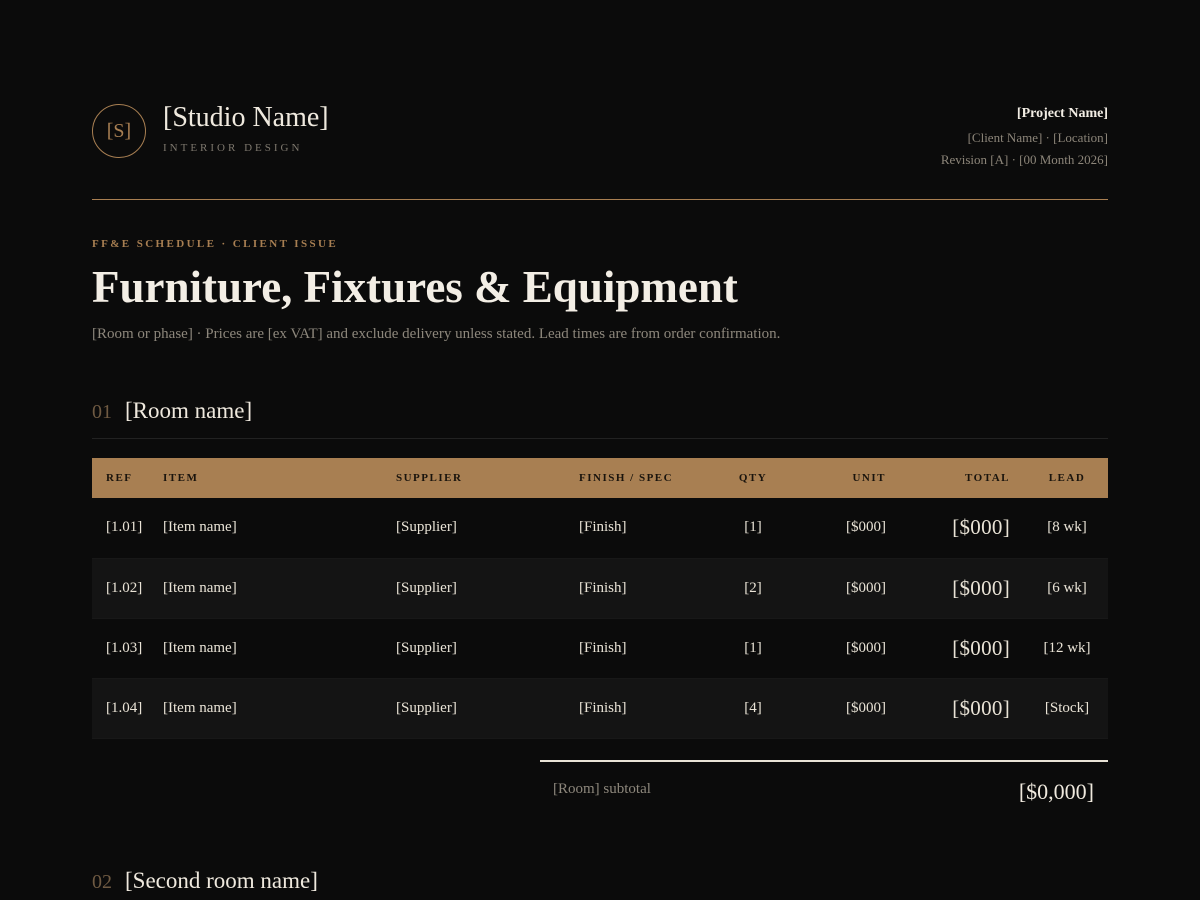 This screenshot has height=900, width=1200. Describe the element at coordinates (189, 410) in the screenshot. I see `section-name: [Room name]` at that location.